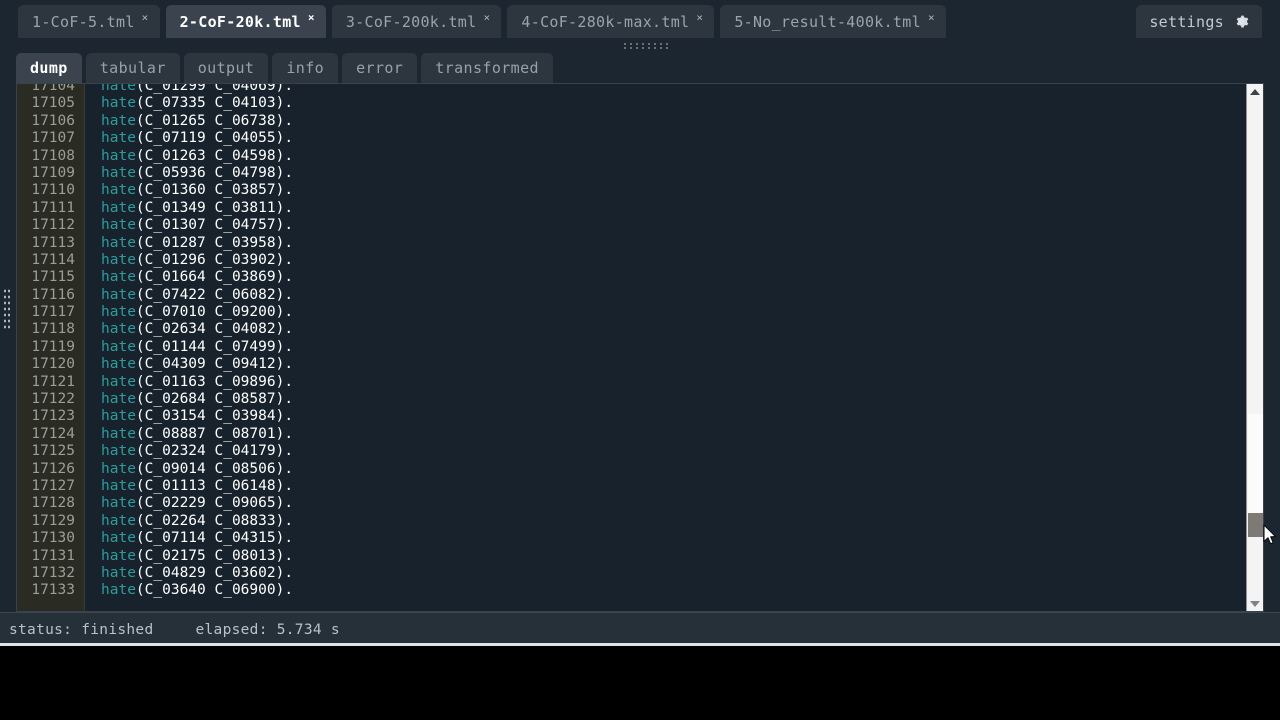 This screenshot has width=1280, height=720. What do you see at coordinates (53, 572) in the screenshot?
I see `line-number: 17132` at bounding box center [53, 572].